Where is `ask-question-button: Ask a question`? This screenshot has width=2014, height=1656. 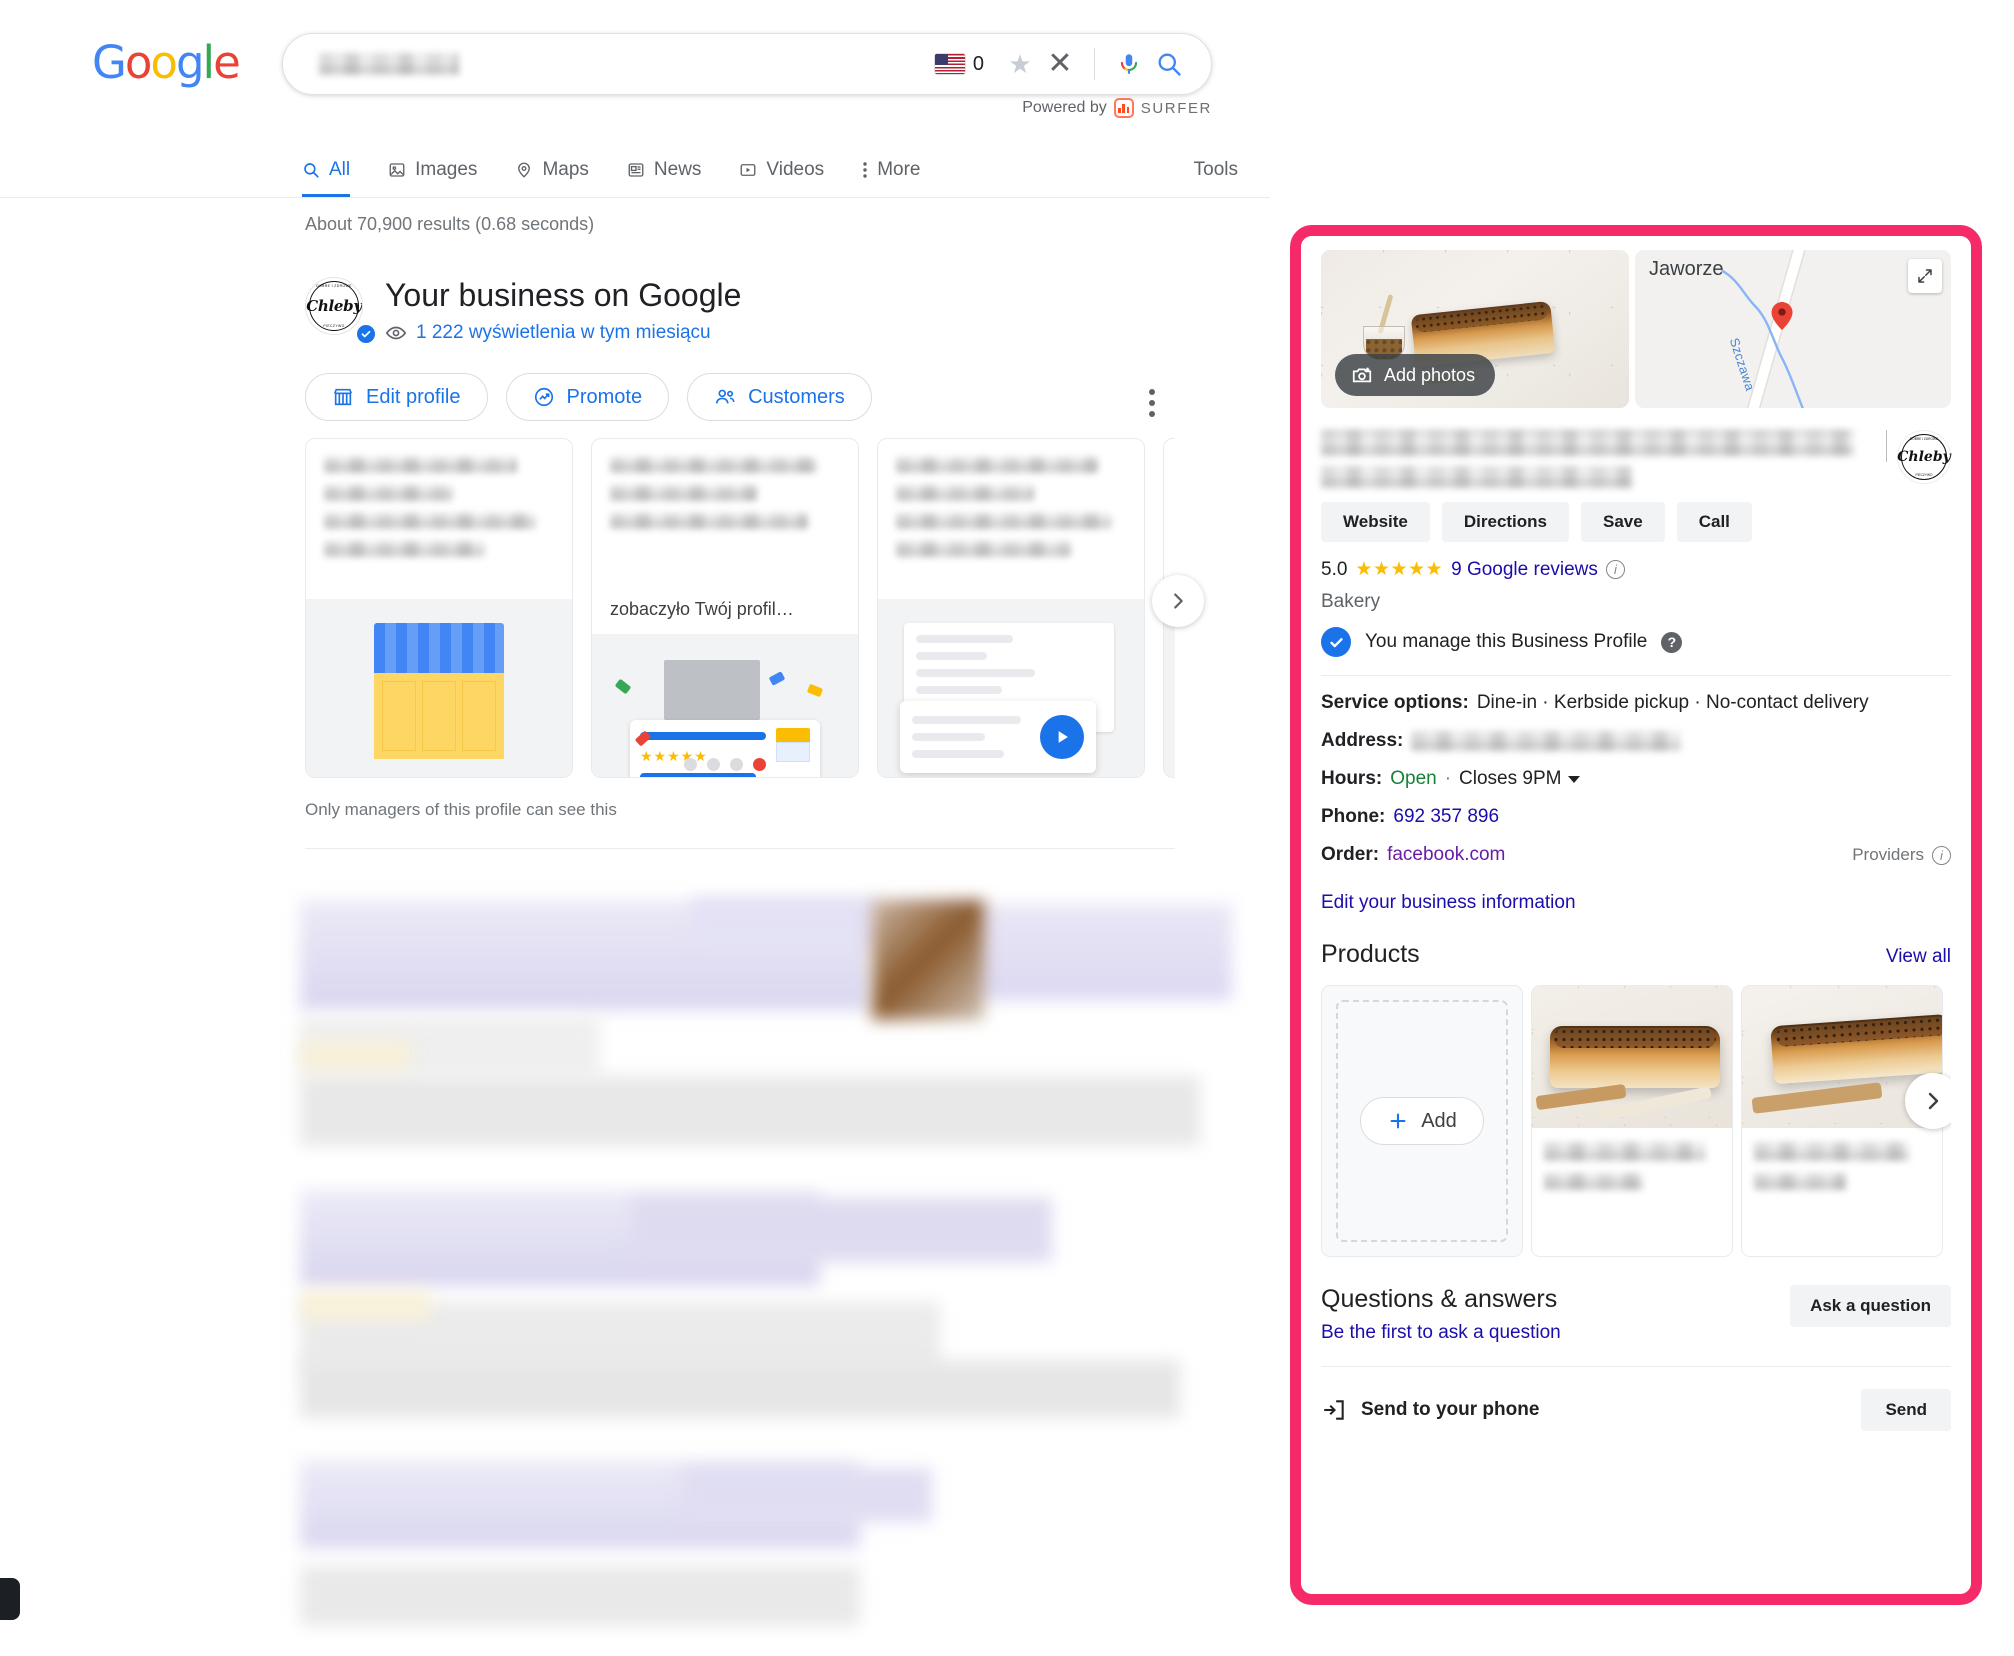 ask-question-button: Ask a question is located at coordinates (1870, 1306).